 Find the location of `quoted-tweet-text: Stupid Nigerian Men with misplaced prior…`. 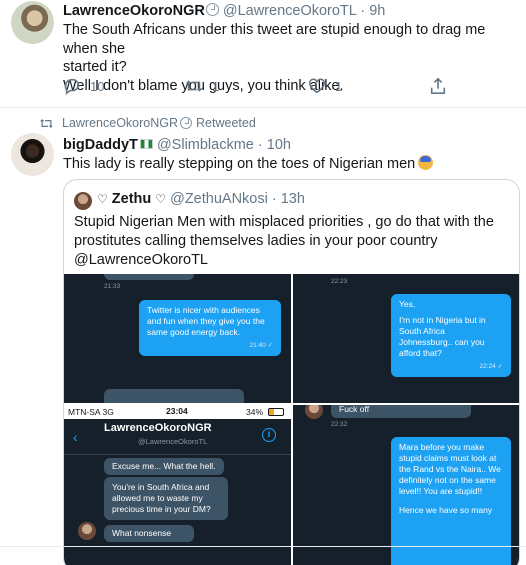

quoted-tweet-text: Stupid Nigerian Men with misplaced prior… is located at coordinates (294, 241).